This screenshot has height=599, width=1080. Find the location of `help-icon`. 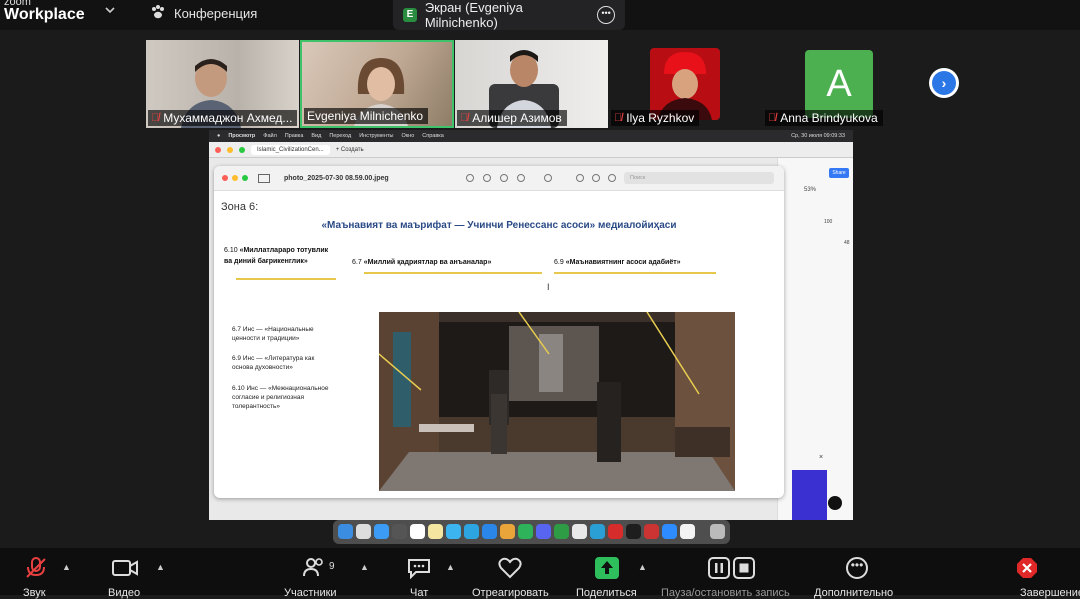

help-icon is located at coordinates (835, 503).